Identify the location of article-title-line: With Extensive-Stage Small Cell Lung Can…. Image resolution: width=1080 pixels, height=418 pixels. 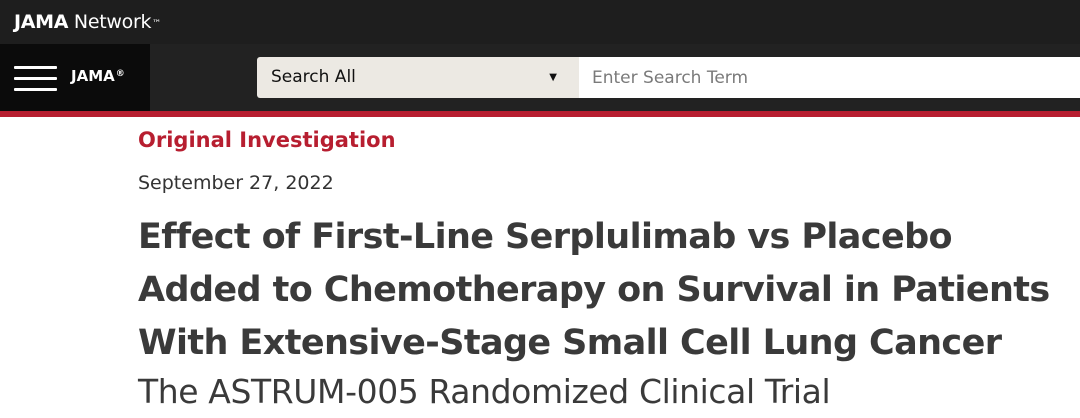
(570, 343).